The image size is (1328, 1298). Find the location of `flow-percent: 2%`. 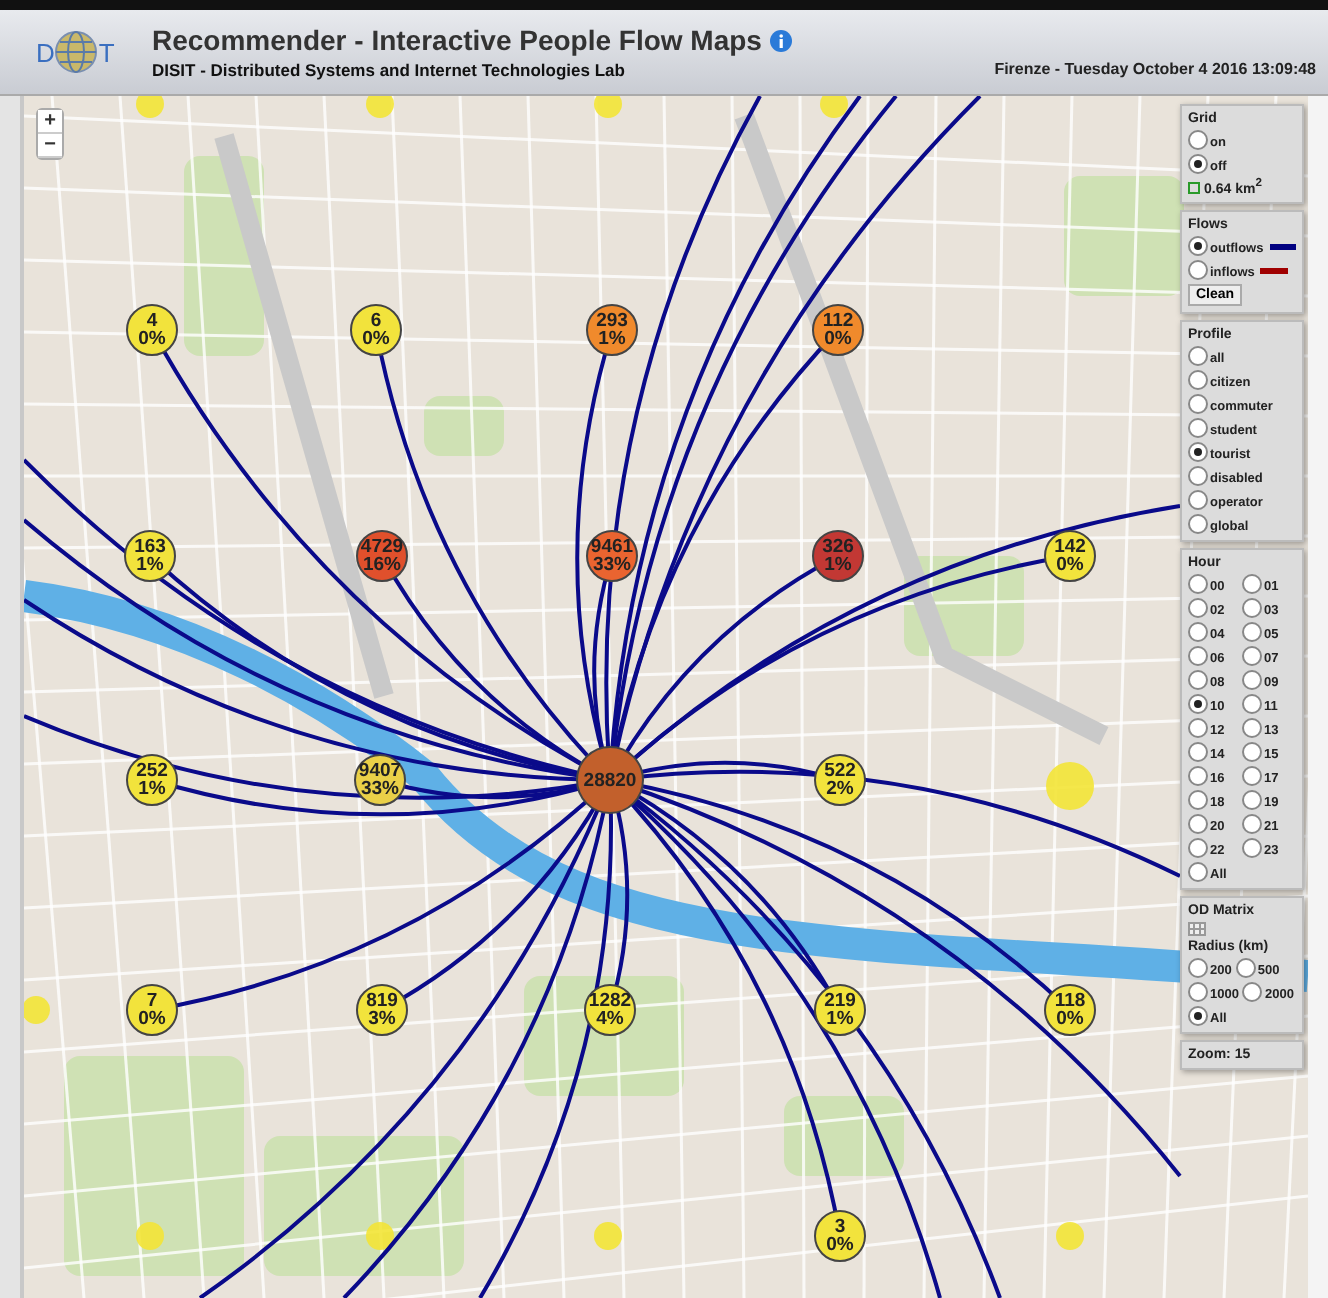

flow-percent: 2% is located at coordinates (840, 789).